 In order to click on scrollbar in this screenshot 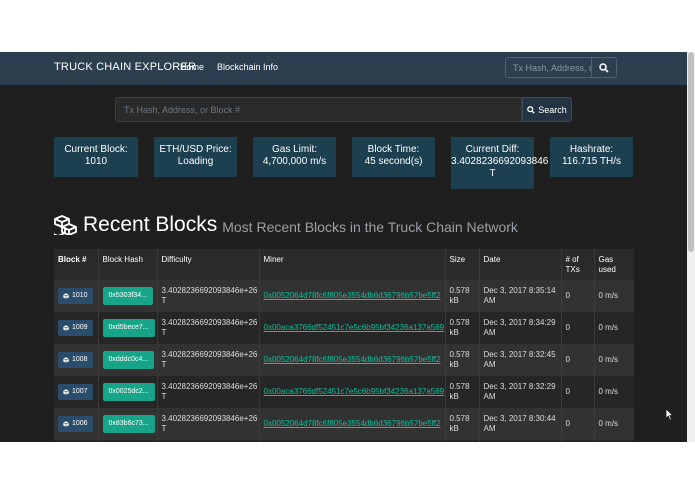, I will do `click(691, 247)`.